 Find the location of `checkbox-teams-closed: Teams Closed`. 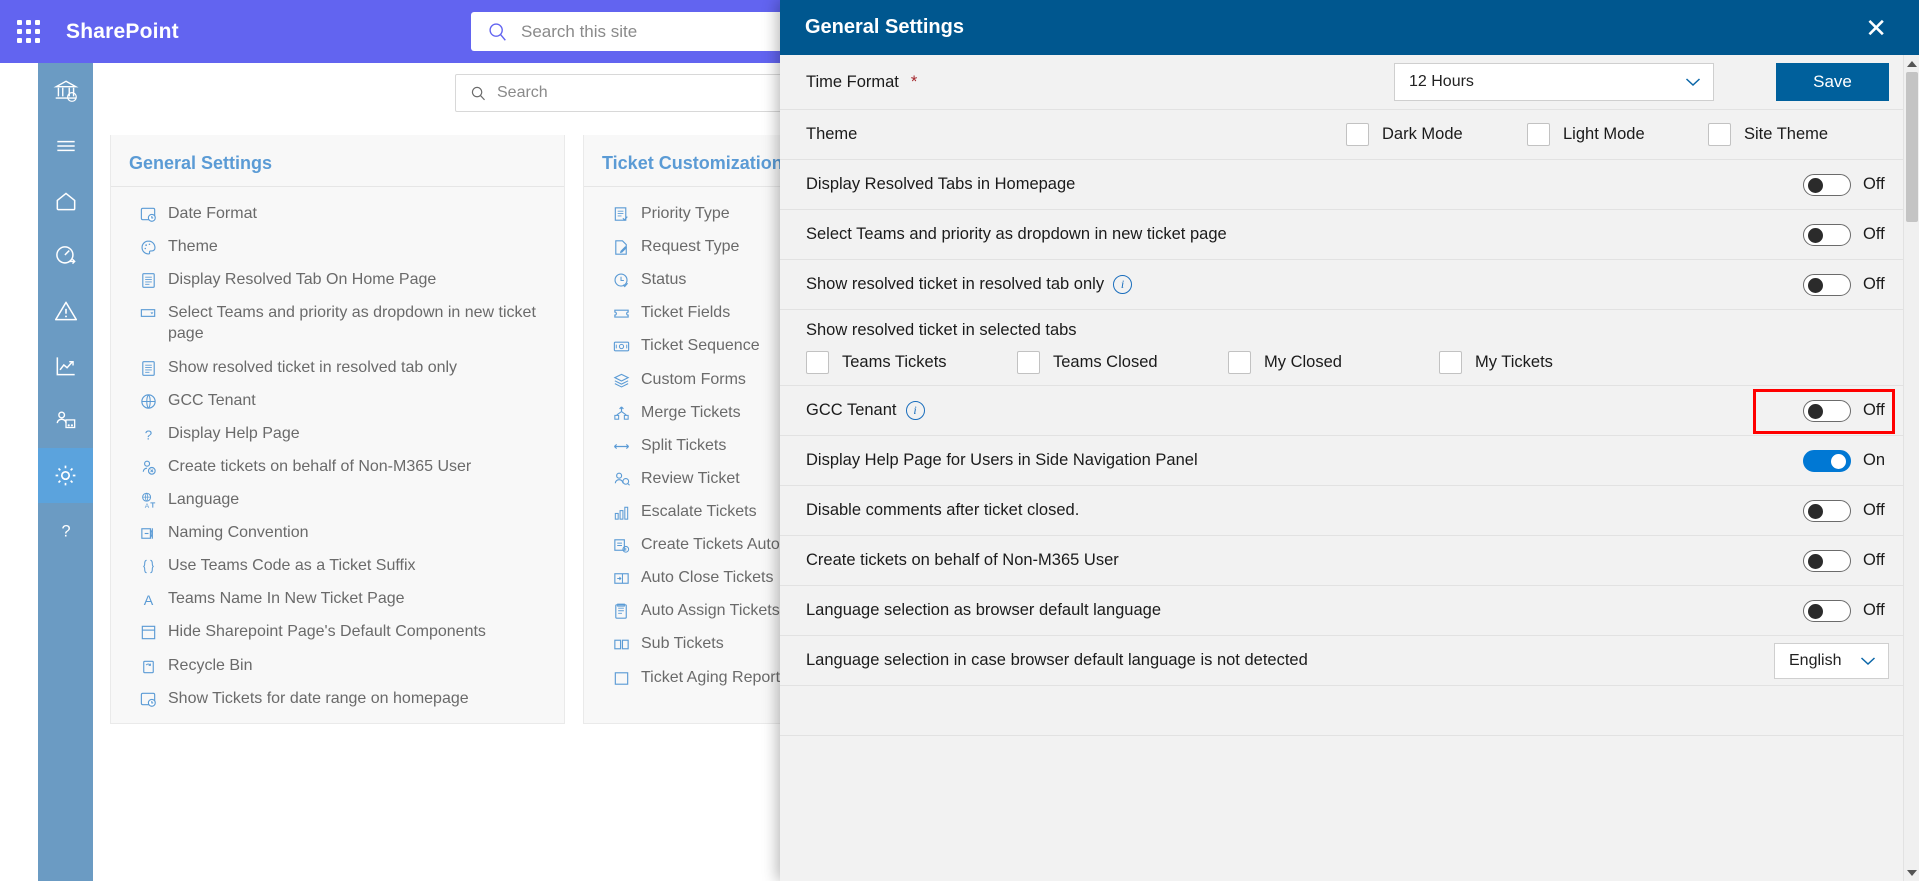

checkbox-teams-closed: Teams Closed is located at coordinates (1122, 362).